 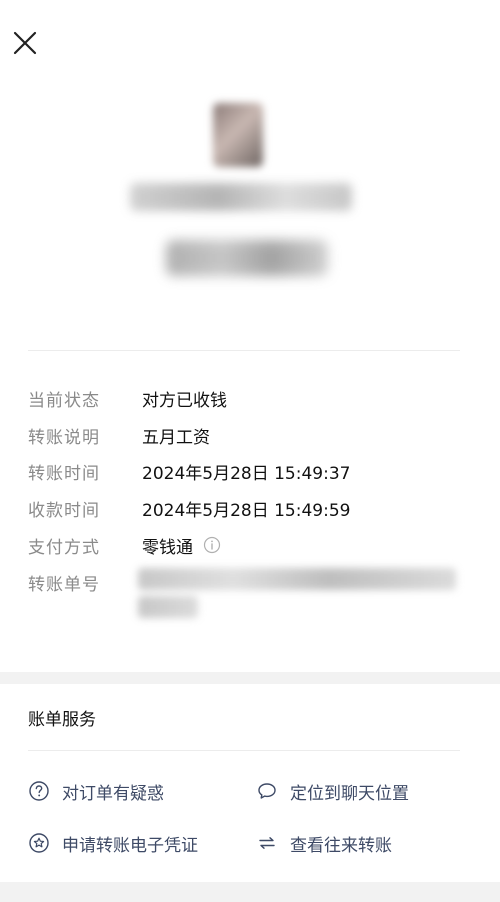 I want to click on detail-row-status: 当前状态 对方已收钱, so click(x=248, y=398).